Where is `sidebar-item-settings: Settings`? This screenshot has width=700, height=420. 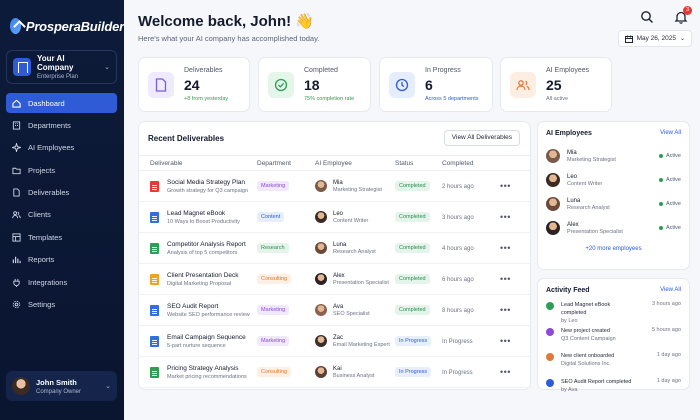
sidebar-item-settings: Settings is located at coordinates (61, 305).